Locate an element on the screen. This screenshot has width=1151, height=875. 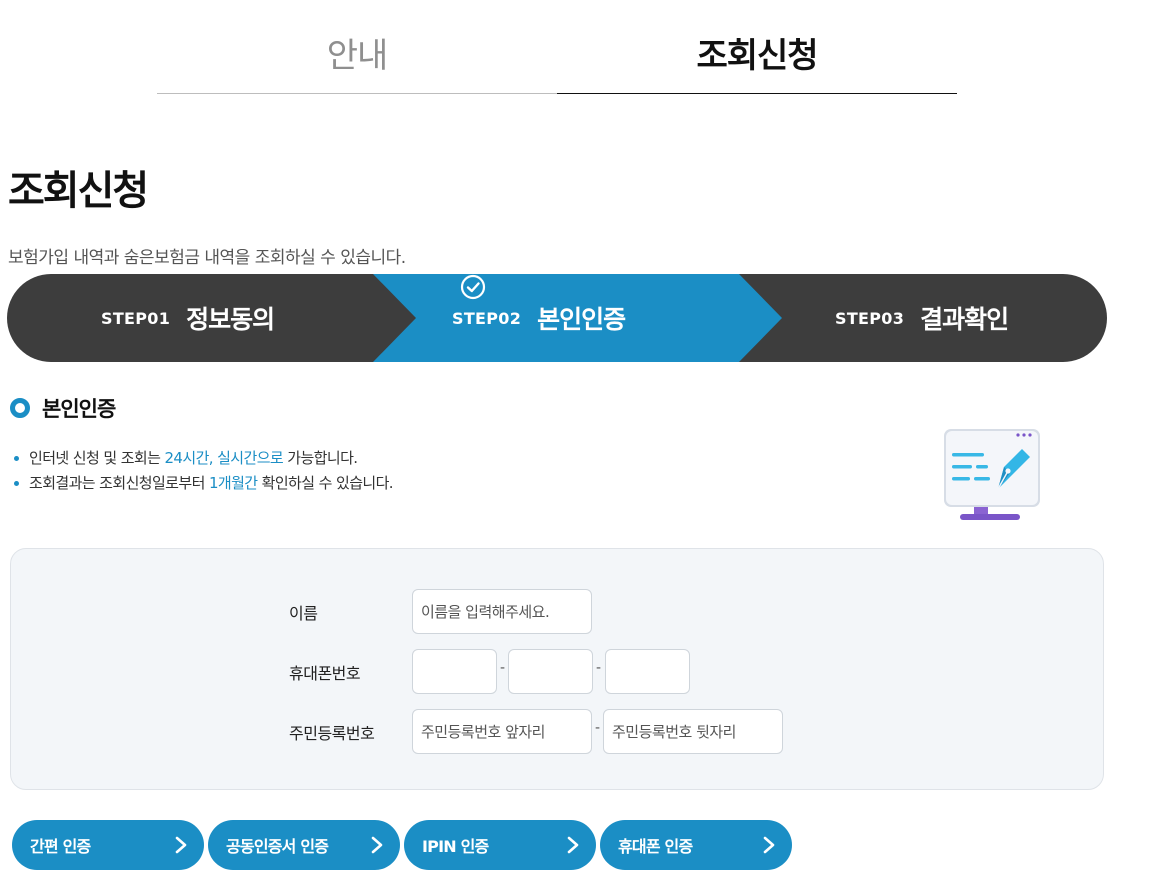
step-1: STEP01 정보동의 is located at coordinates (188, 318).